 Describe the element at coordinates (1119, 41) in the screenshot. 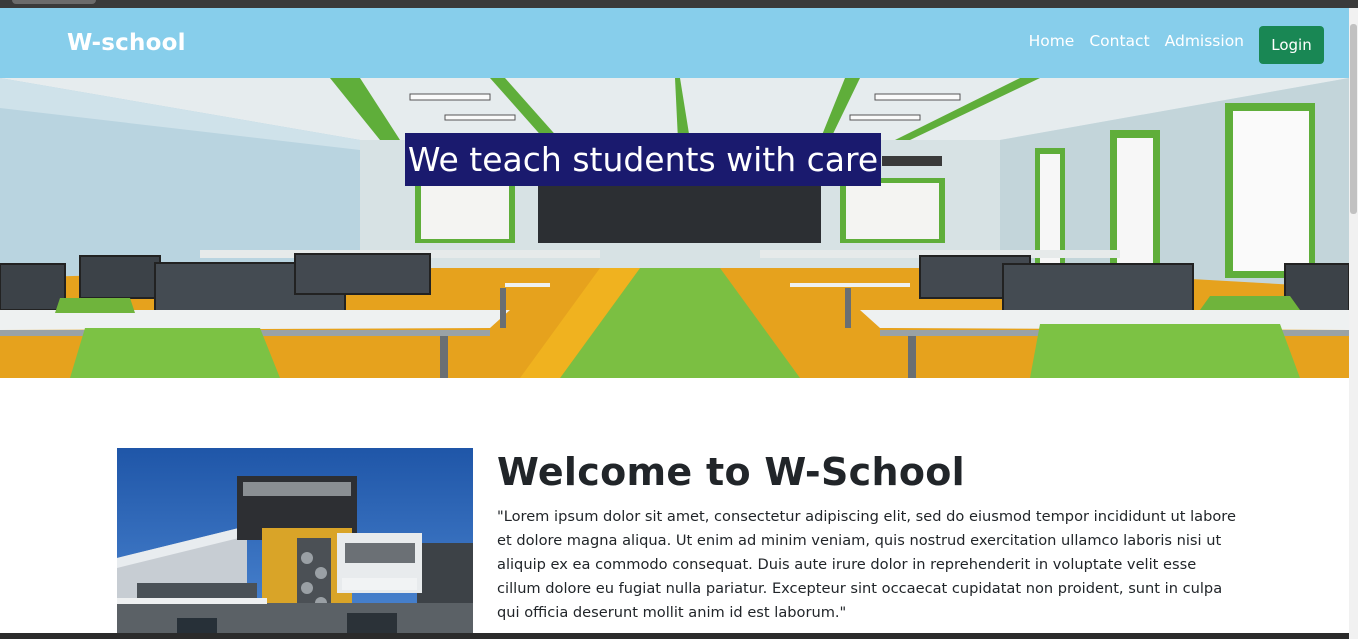

I see `nav-link-contact: Contact` at that location.